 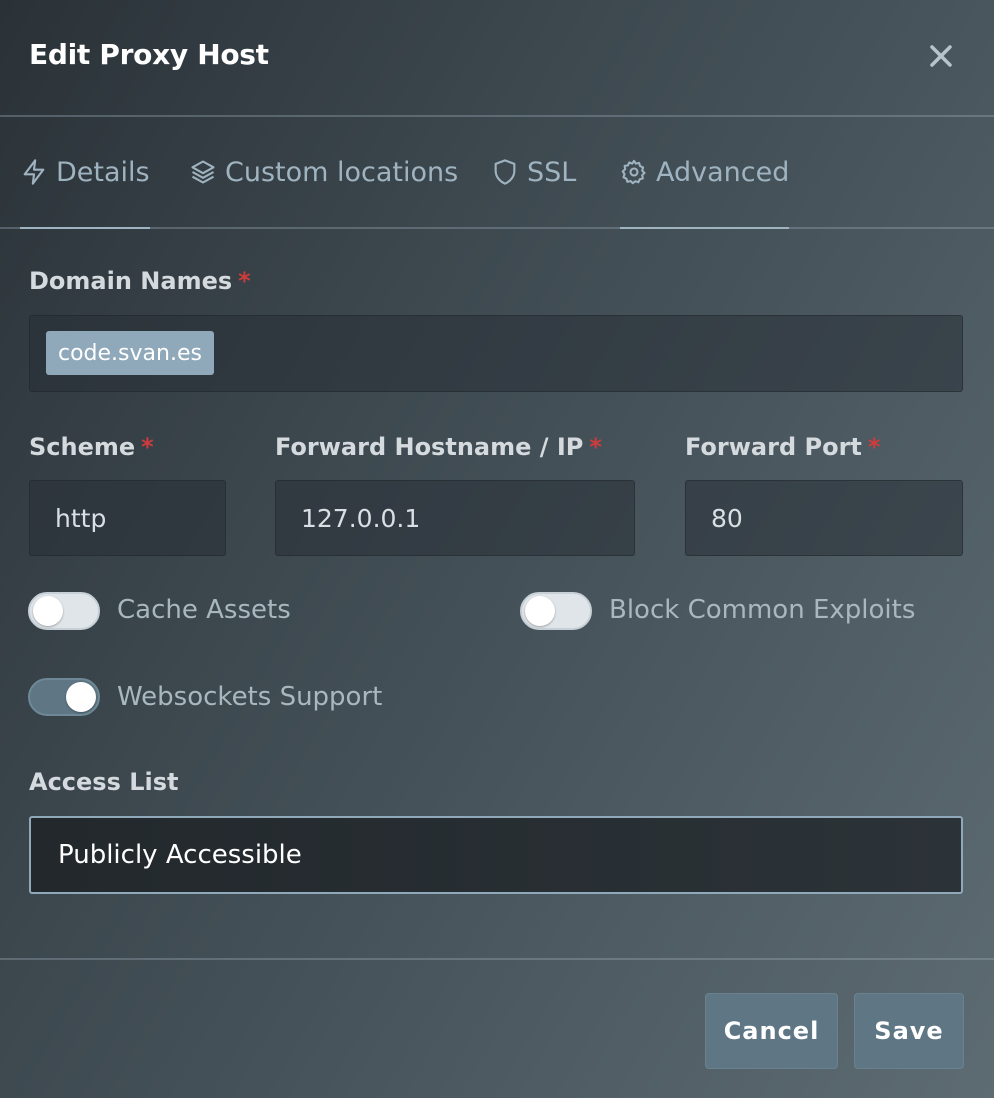 What do you see at coordinates (941, 56) in the screenshot?
I see `close-icon` at bounding box center [941, 56].